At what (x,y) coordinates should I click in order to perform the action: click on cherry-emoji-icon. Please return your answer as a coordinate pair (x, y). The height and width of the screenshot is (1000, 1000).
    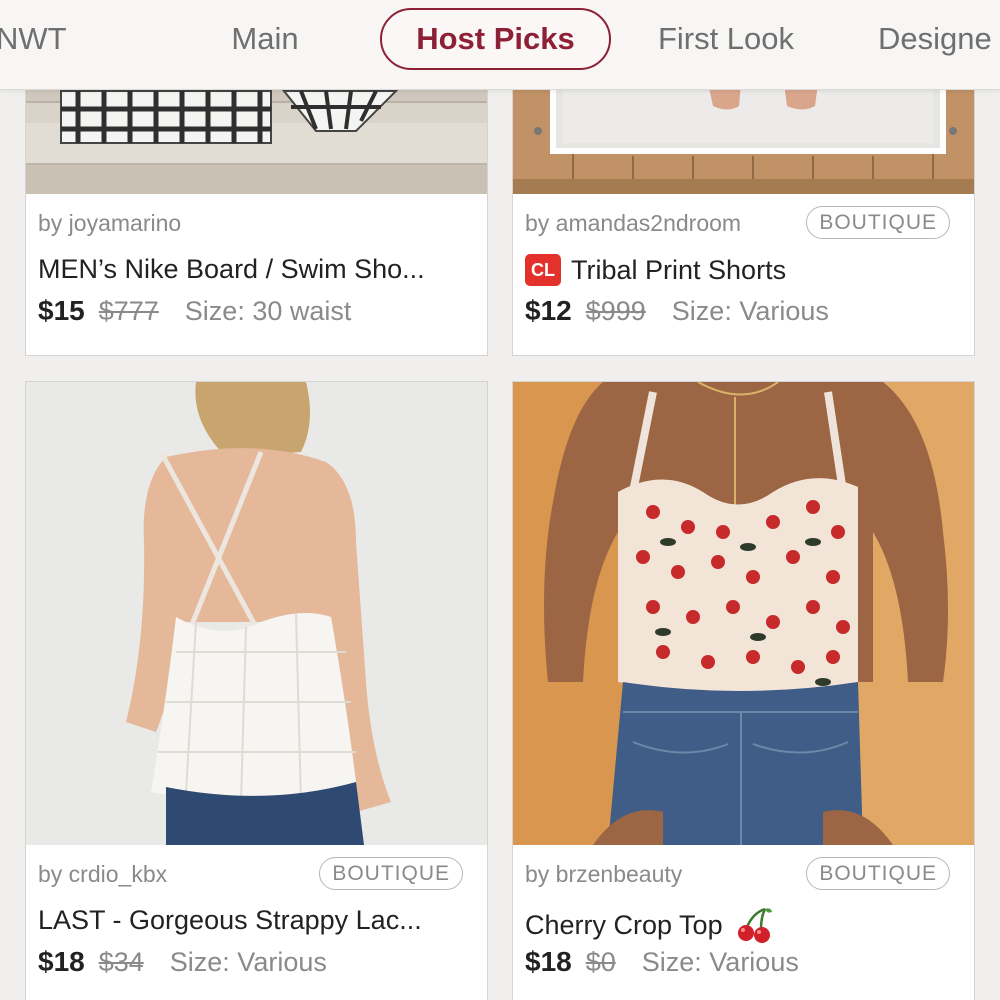
    Looking at the image, I should click on (754, 925).